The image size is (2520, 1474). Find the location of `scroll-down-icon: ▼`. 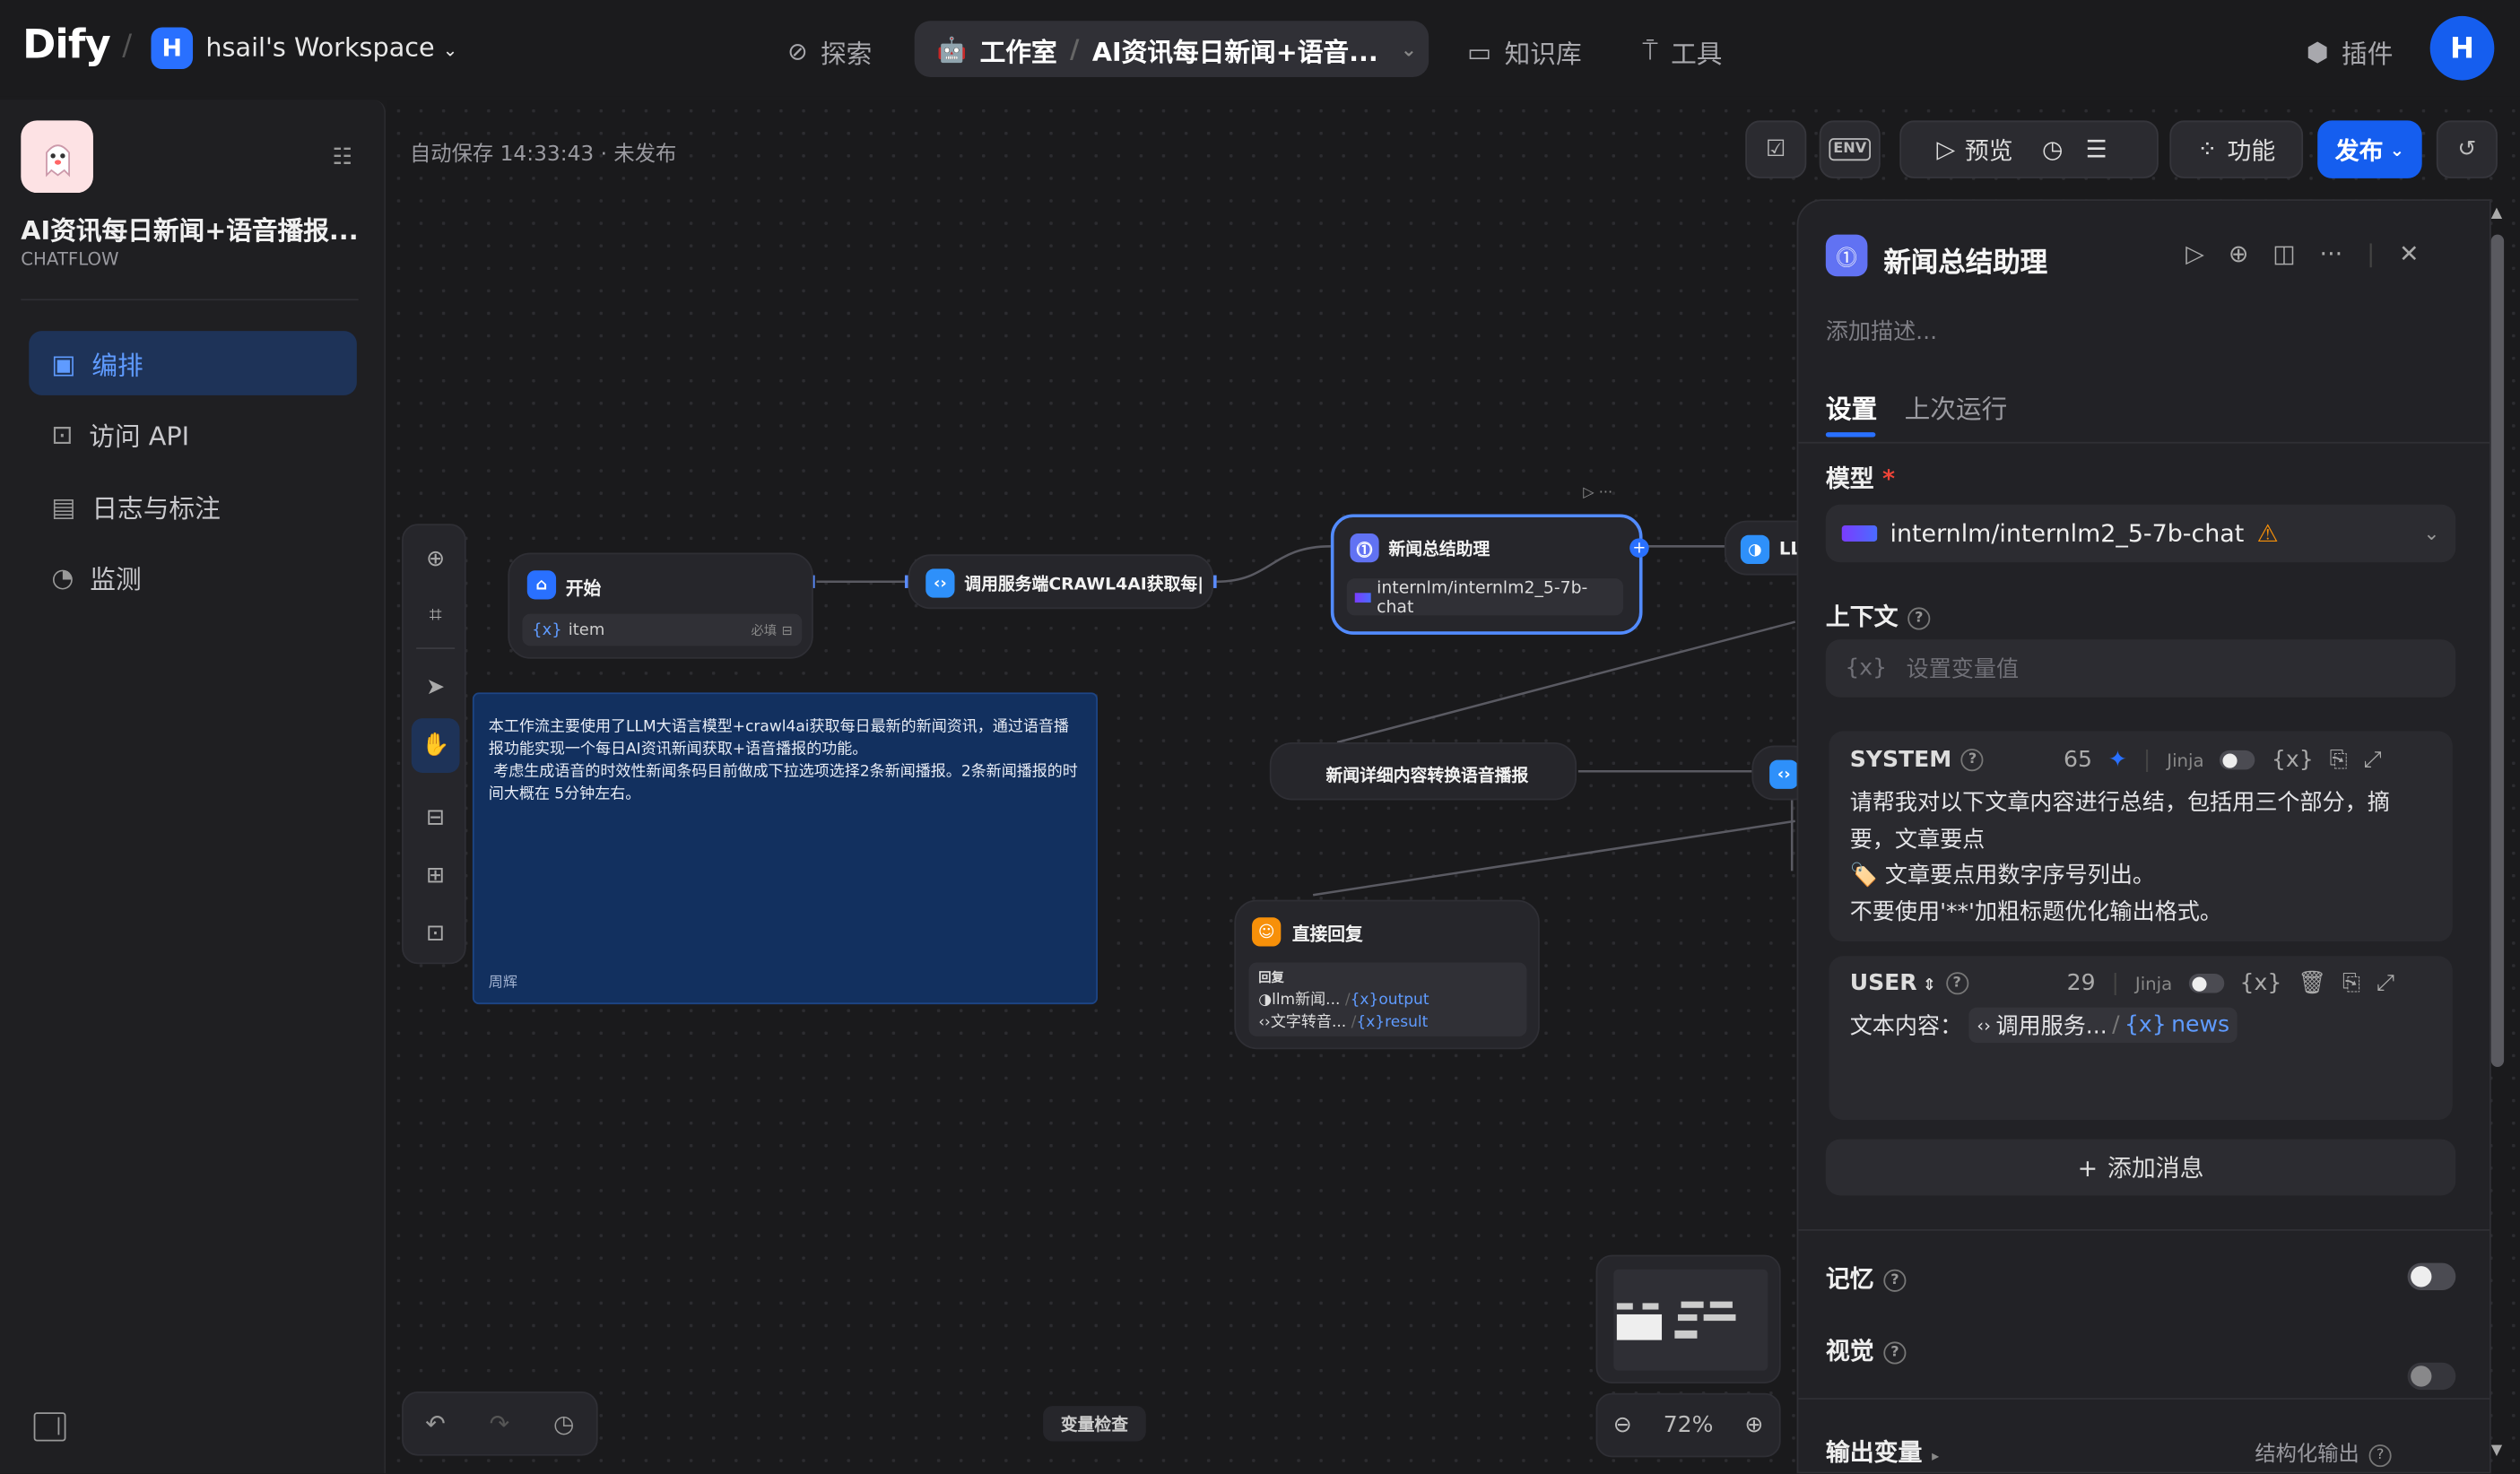

scroll-down-icon: ▼ is located at coordinates (2496, 1451).